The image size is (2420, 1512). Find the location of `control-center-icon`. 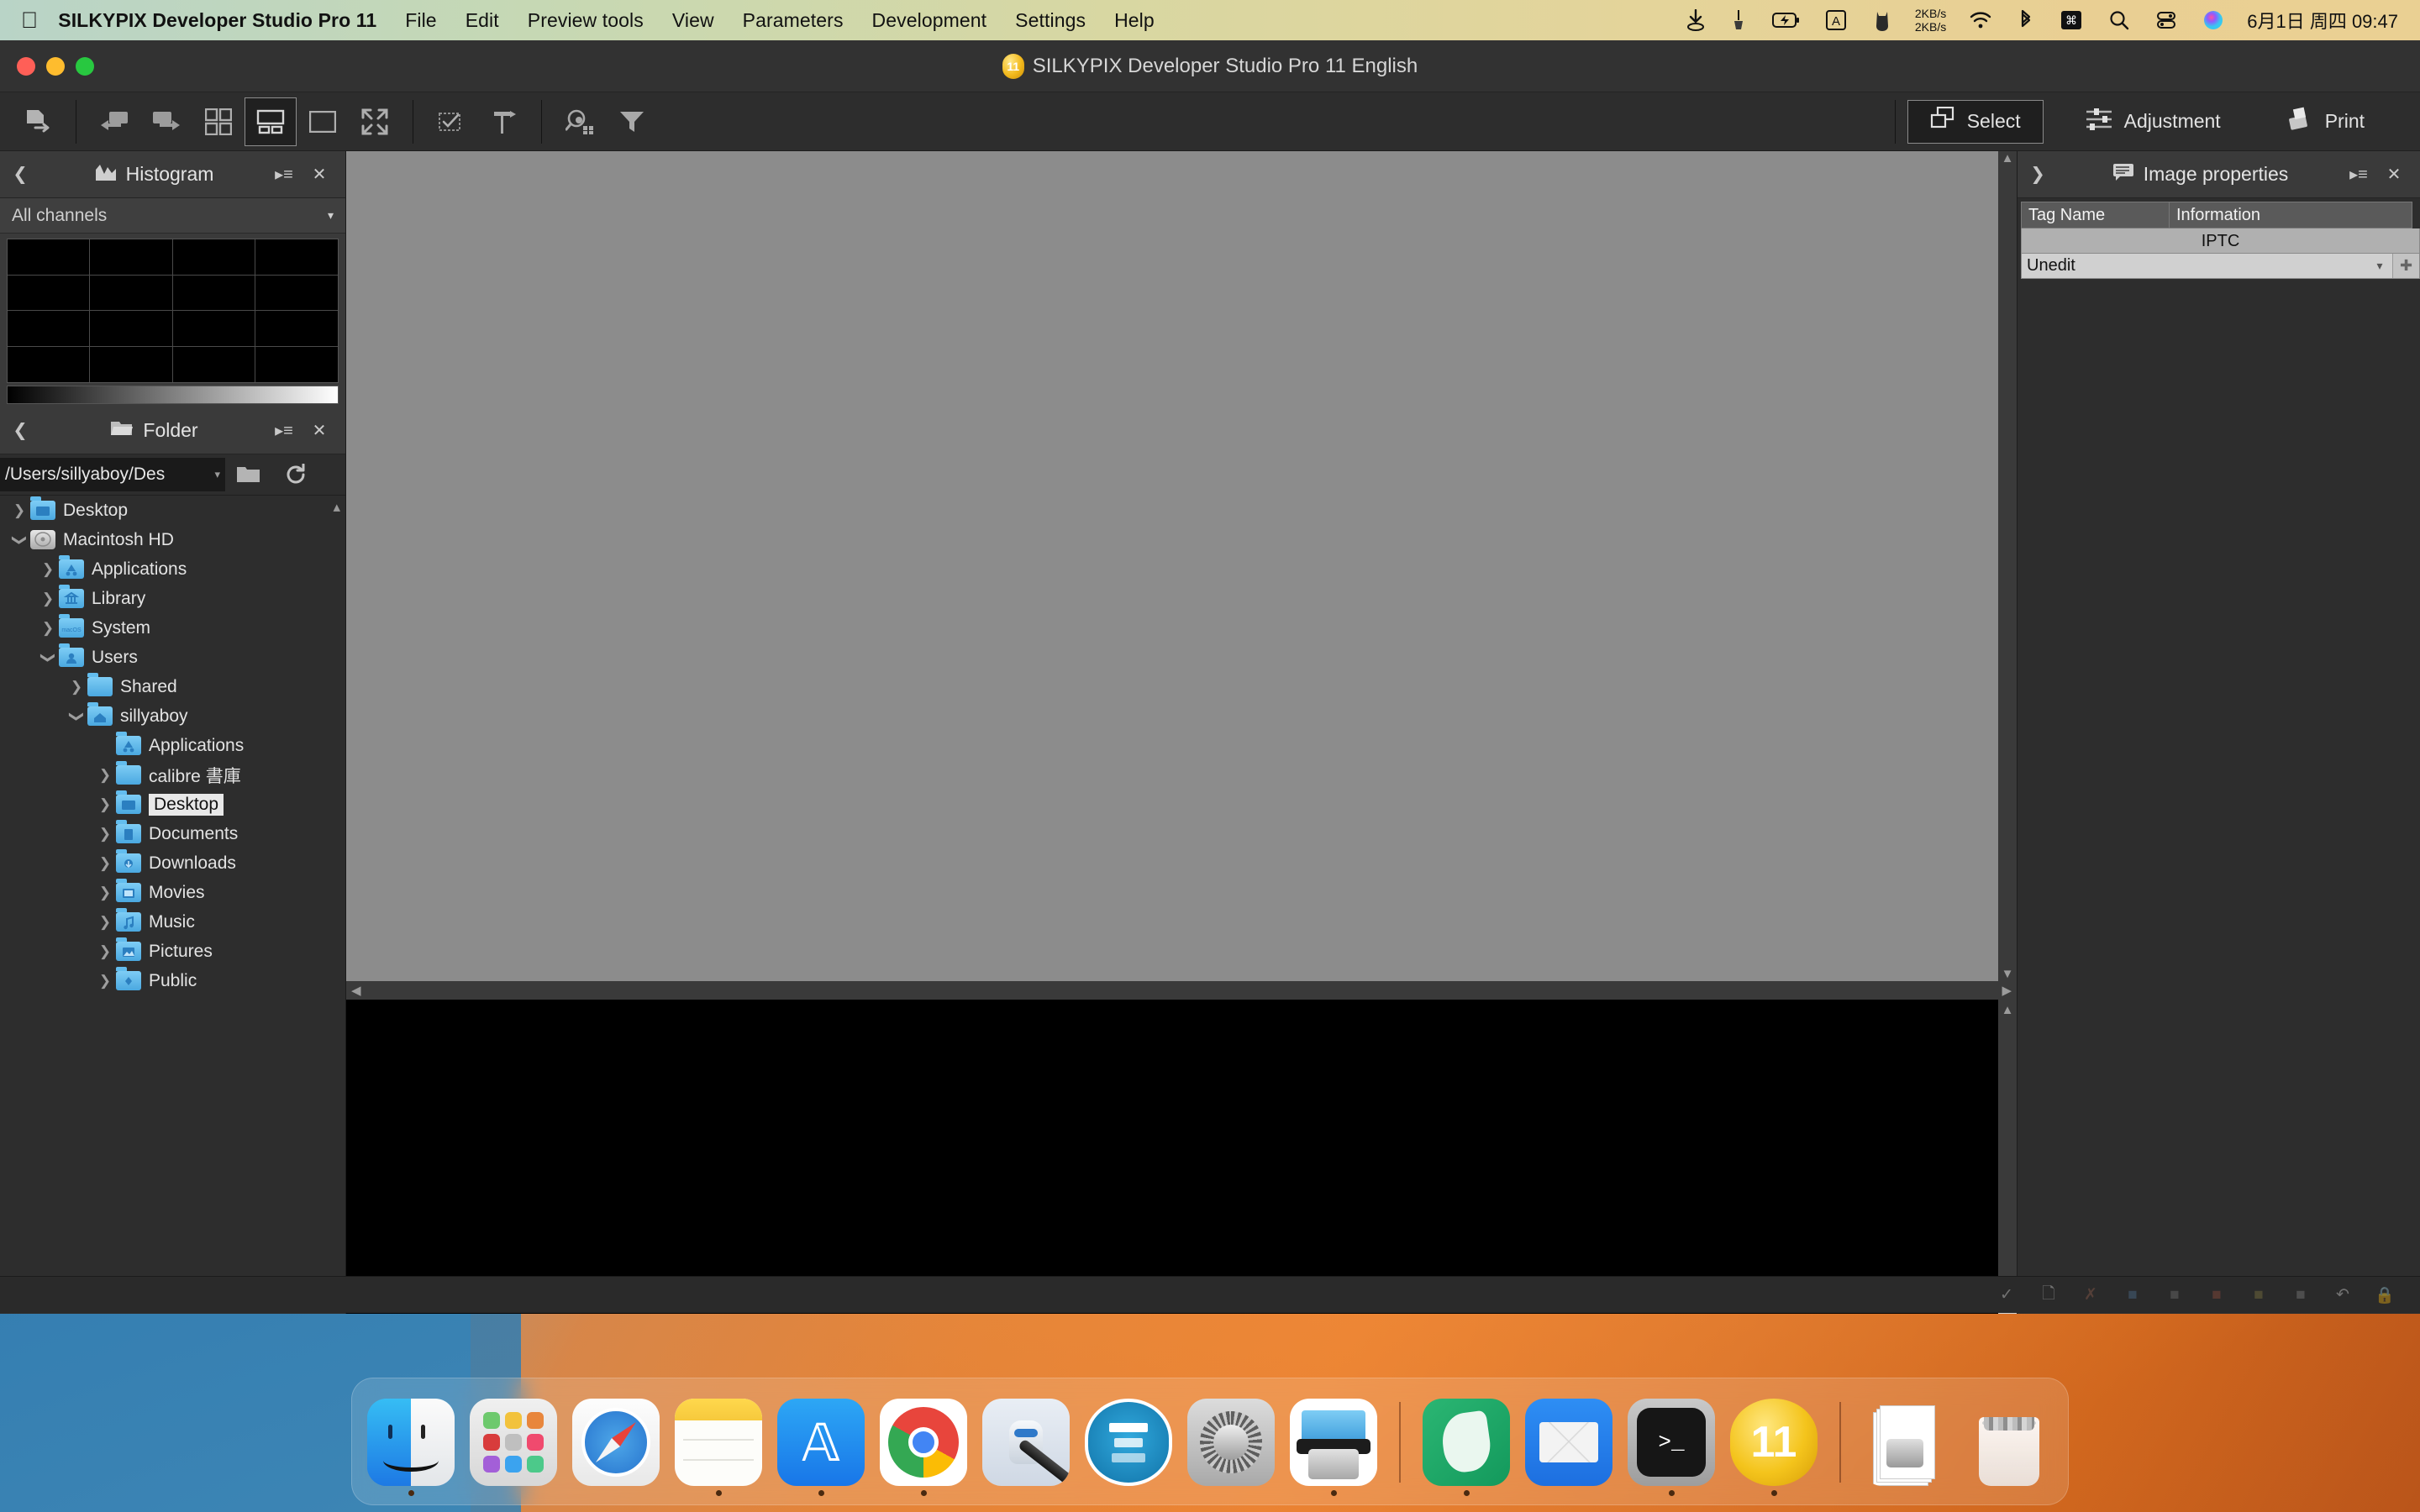

control-center-icon is located at coordinates (2166, 20).